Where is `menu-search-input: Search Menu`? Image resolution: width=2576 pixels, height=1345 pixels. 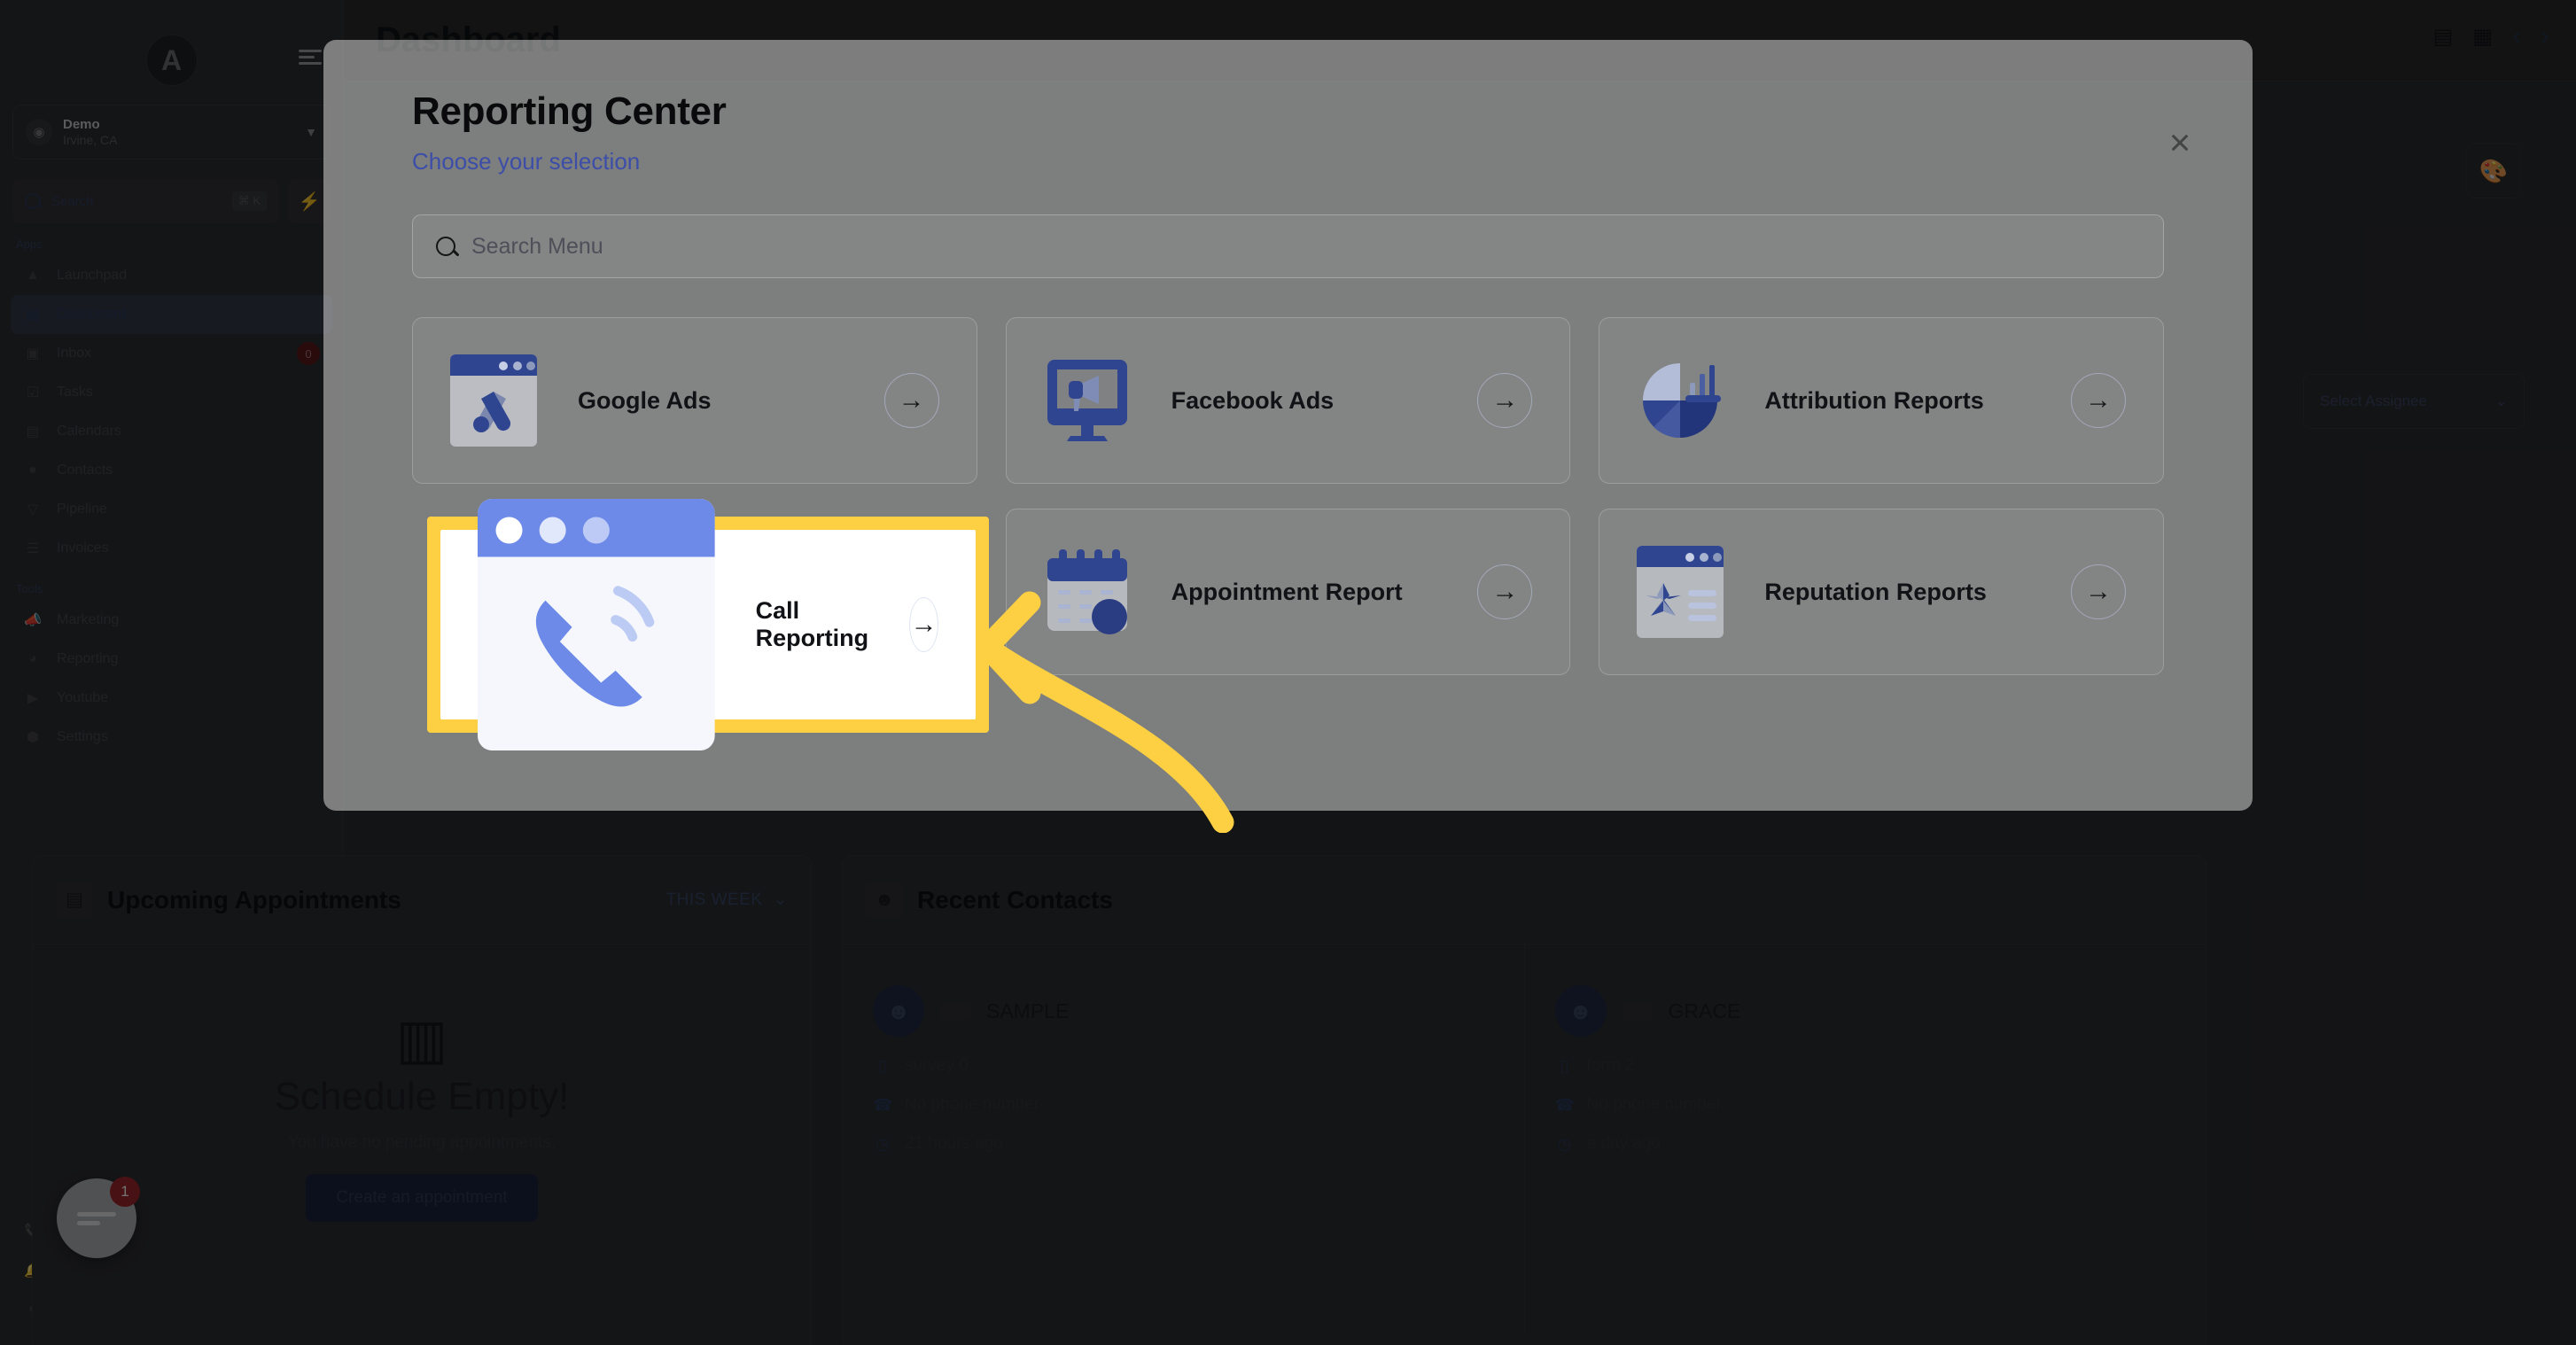 menu-search-input: Search Menu is located at coordinates (1288, 246).